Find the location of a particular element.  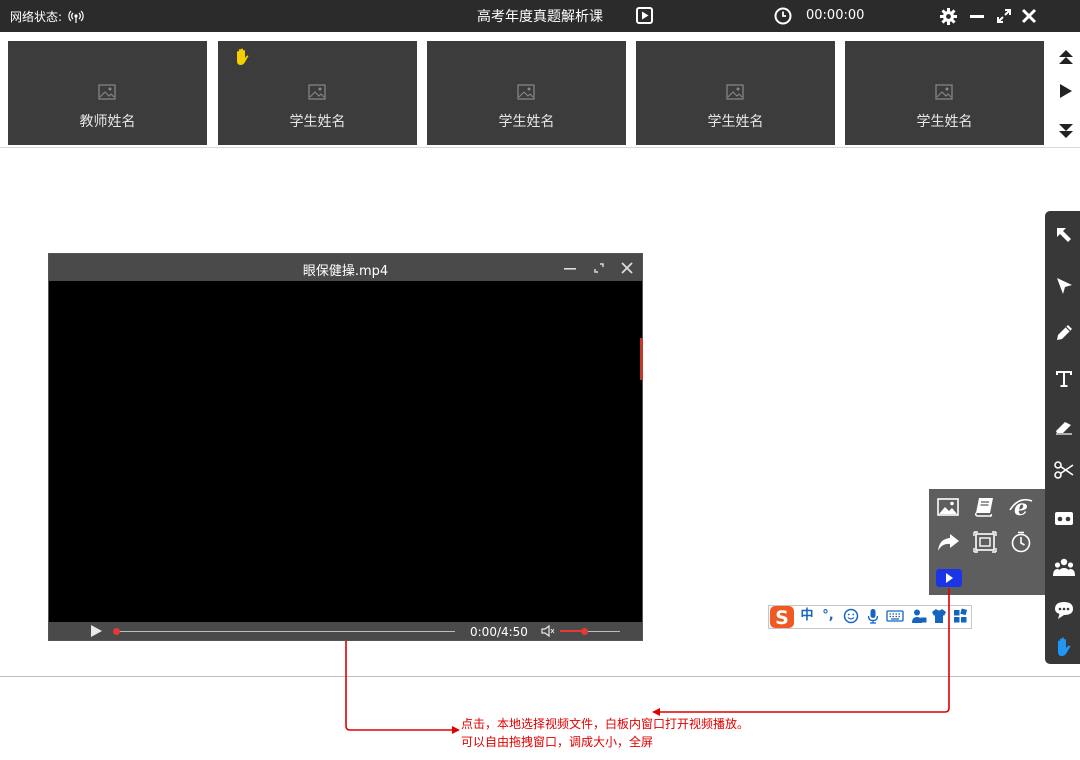

class-timer: 00:00:00 is located at coordinates (835, 15).